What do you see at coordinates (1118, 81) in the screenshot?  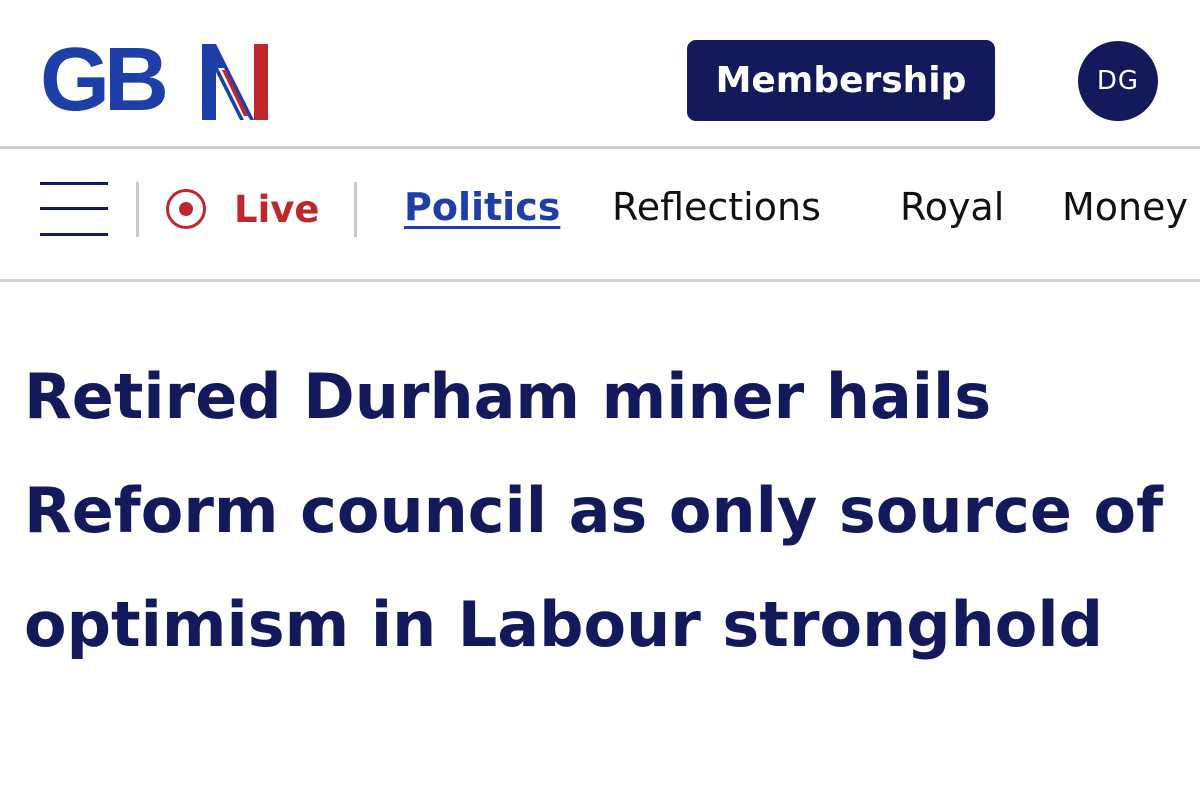 I see `user-avatar: DG` at bounding box center [1118, 81].